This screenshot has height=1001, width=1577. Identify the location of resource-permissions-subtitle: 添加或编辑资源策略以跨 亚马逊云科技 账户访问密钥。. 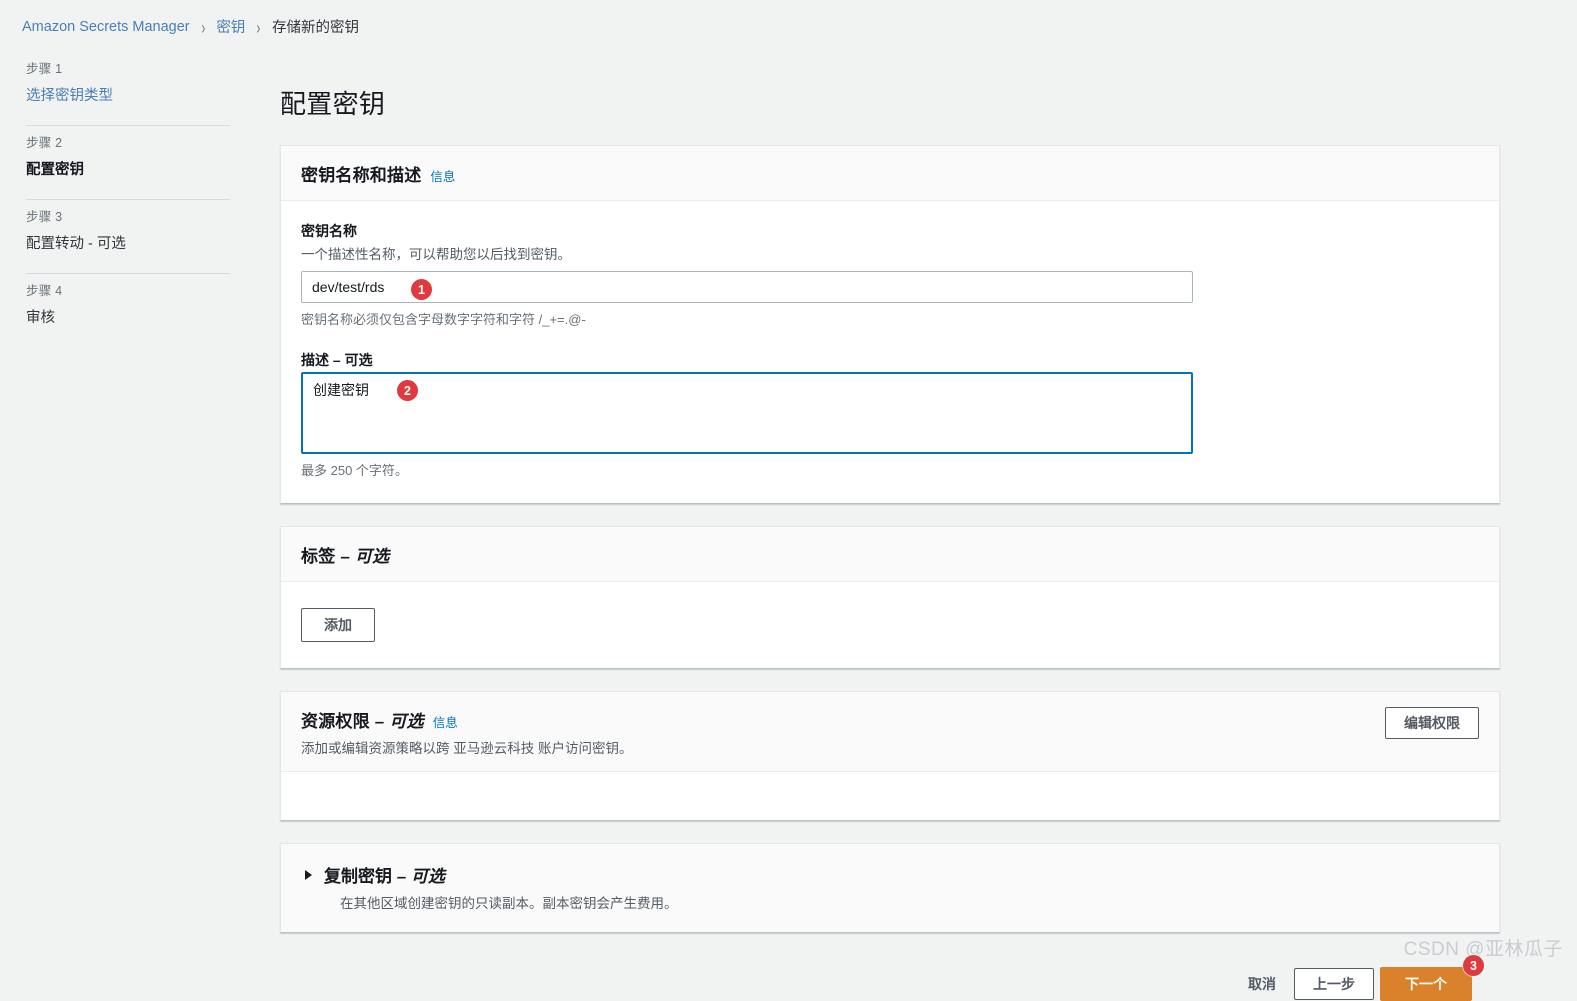
(467, 749).